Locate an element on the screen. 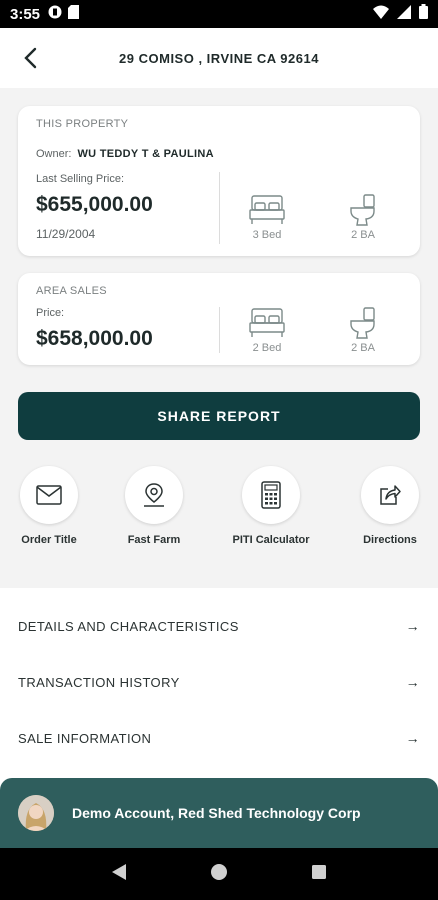 This screenshot has height=900, width=438. piti-calculator-action: PITI Calculator is located at coordinates (271, 506).